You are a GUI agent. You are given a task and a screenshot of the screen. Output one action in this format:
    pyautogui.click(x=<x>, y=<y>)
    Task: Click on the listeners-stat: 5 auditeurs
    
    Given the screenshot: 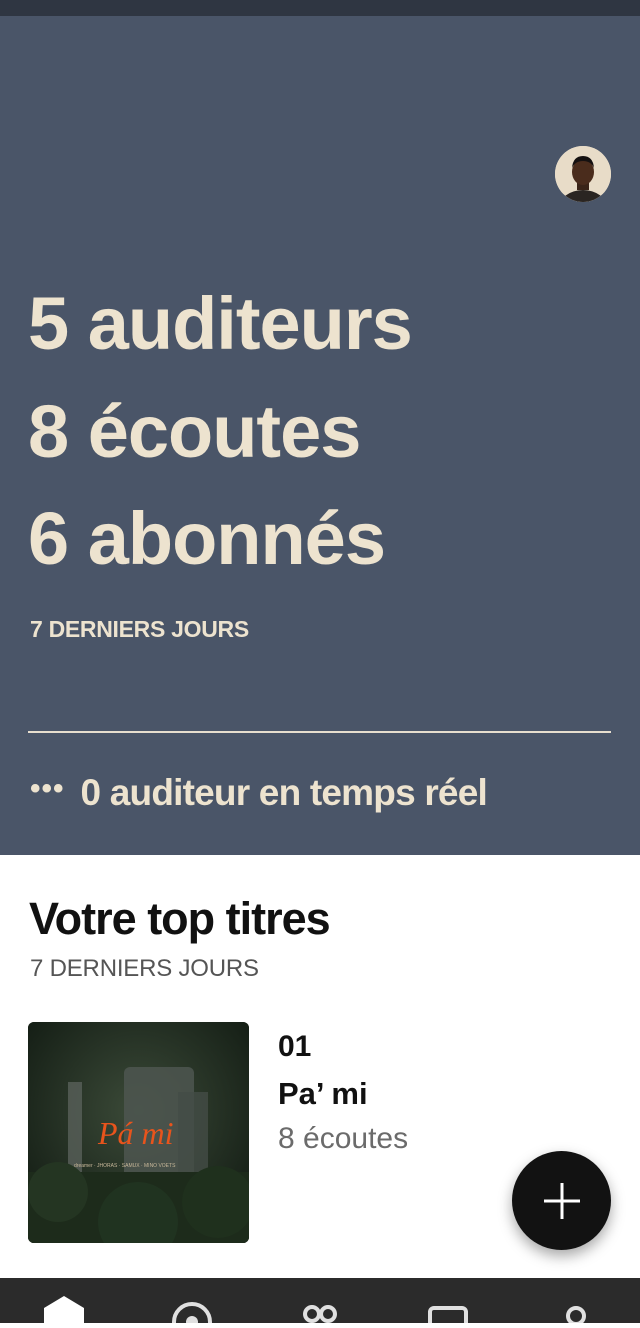 What is the action you would take?
    pyautogui.click(x=220, y=323)
    